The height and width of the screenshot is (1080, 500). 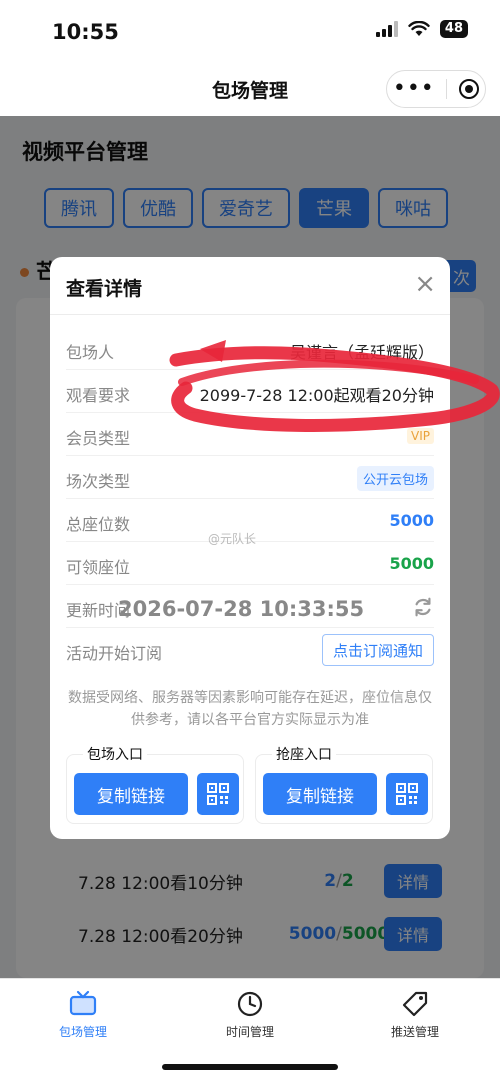 I want to click on detail-row-subscribe: 活动开始订阅 点击订阅通知, so click(x=250, y=651).